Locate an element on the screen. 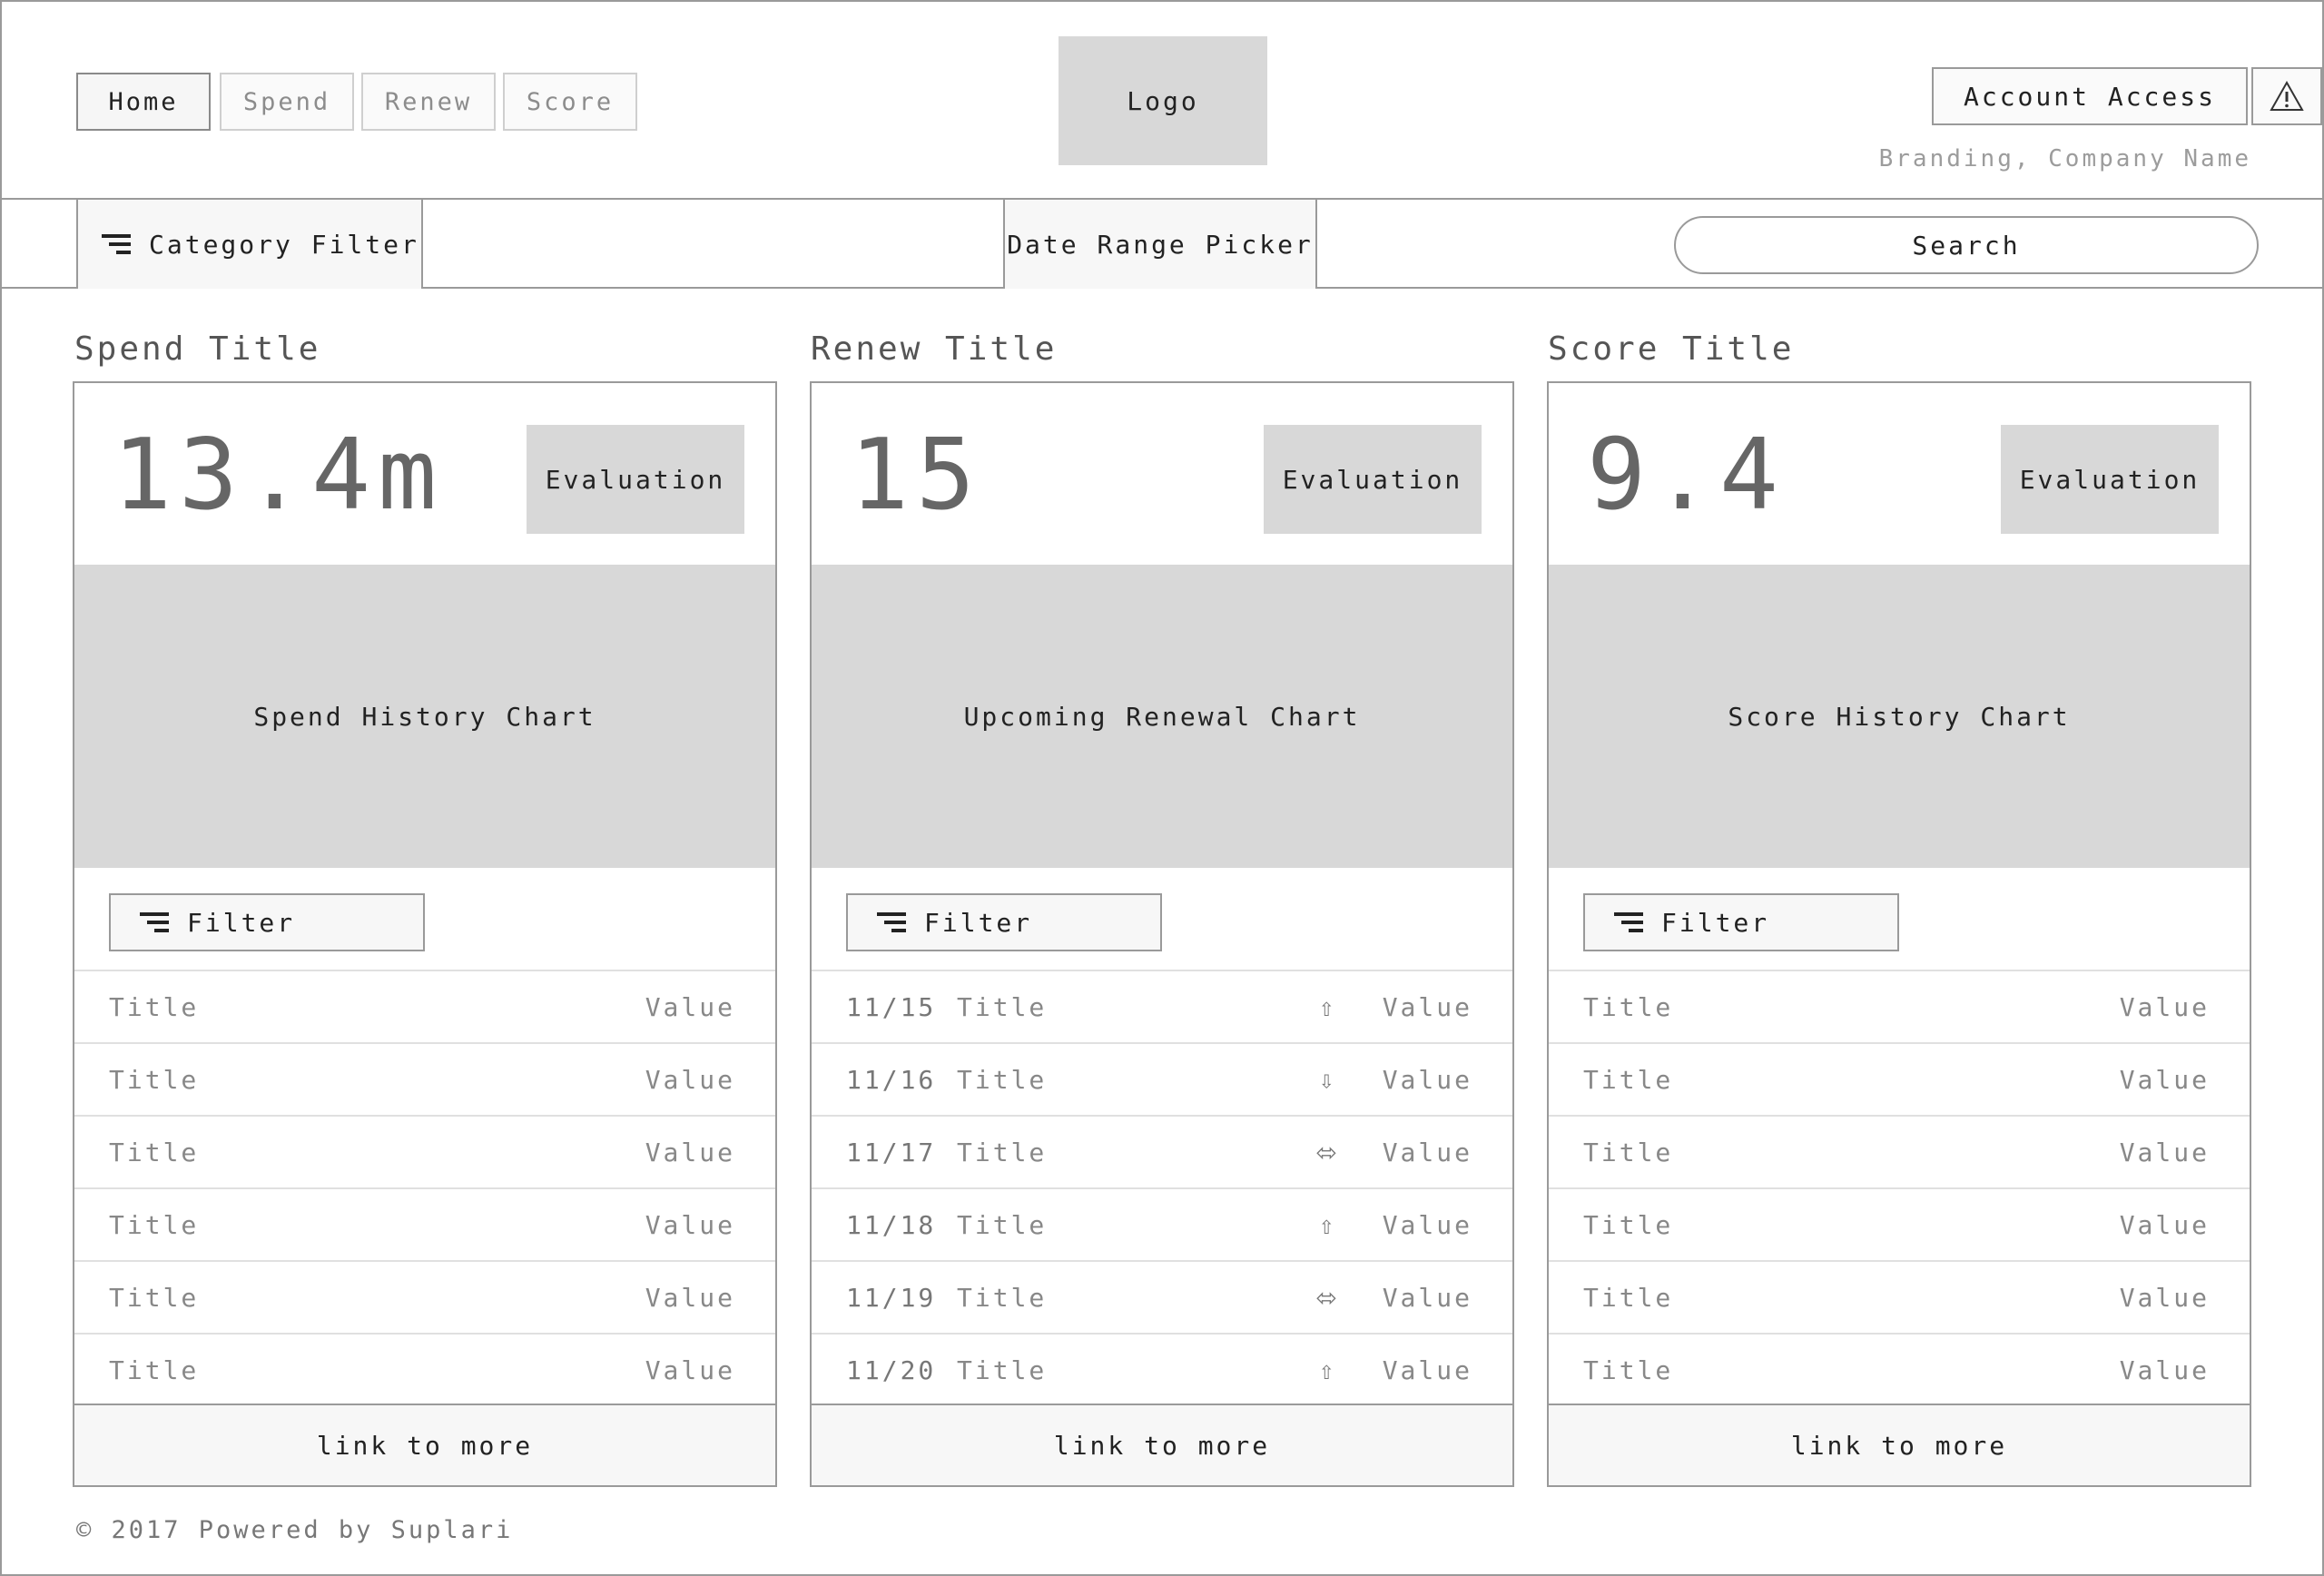  spend-filter-button: Filter is located at coordinates (267, 922).